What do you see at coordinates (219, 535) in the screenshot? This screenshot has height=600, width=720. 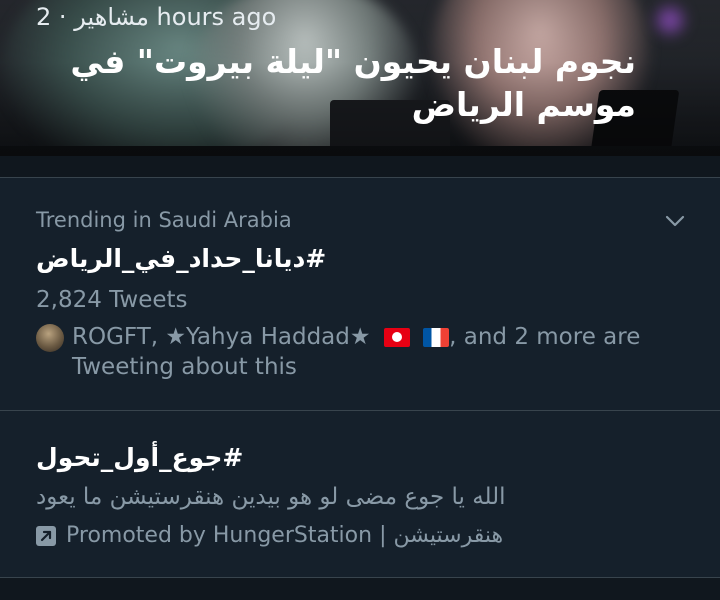 I see `promoted-by-label: Promoted by HungerStation` at bounding box center [219, 535].